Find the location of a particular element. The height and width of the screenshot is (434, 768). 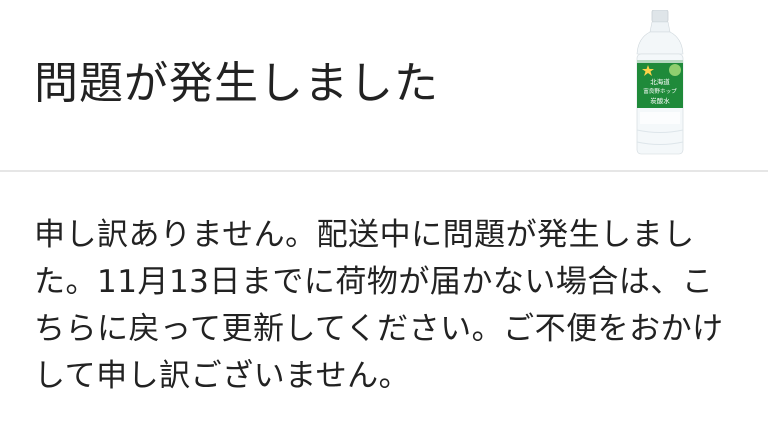

product-image: 北海道 富良野ホップ 炭酸水 is located at coordinates (660, 82).